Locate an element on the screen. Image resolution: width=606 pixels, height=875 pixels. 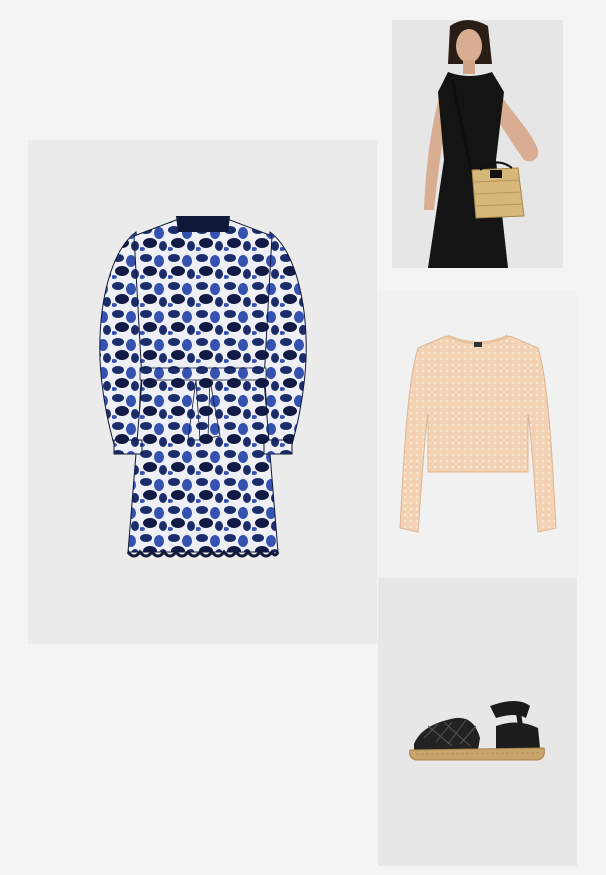
knit-sweater-image is located at coordinates (478, 433).